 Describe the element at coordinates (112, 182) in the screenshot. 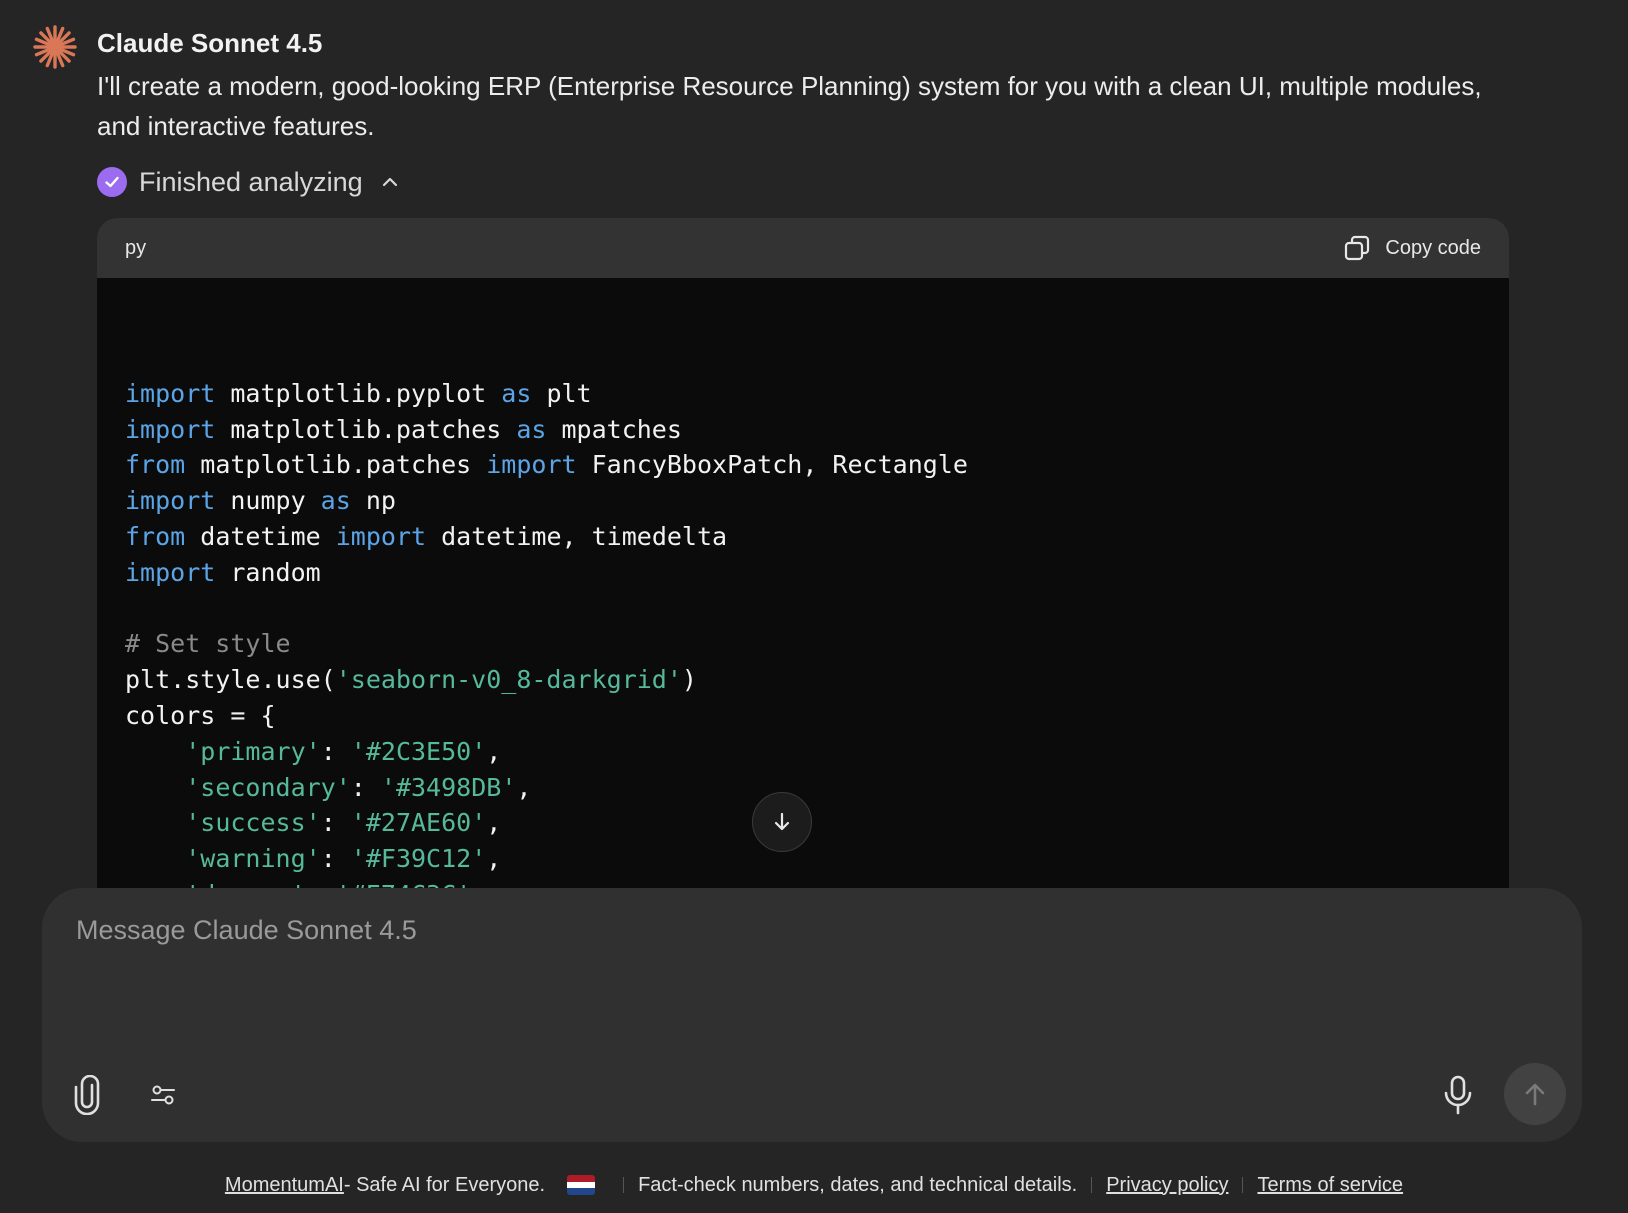

I see `check-circle-icon` at that location.